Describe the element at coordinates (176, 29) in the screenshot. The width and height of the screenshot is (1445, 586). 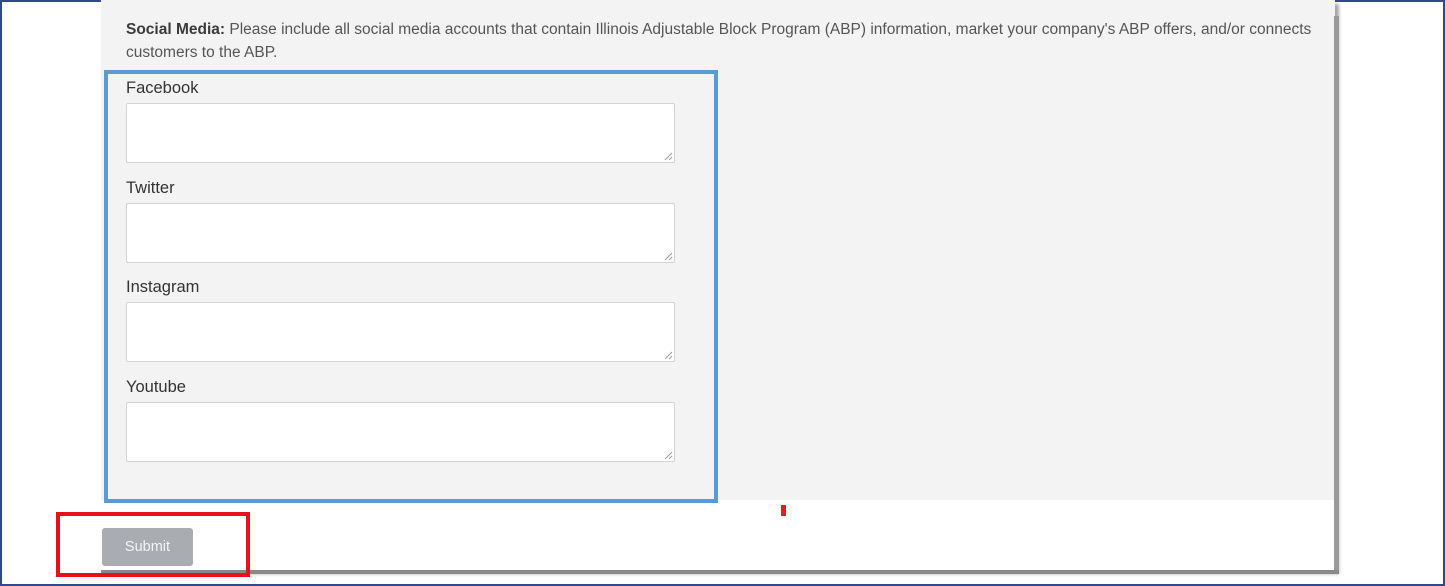
I see `social-media-heading: Social Media:` at that location.